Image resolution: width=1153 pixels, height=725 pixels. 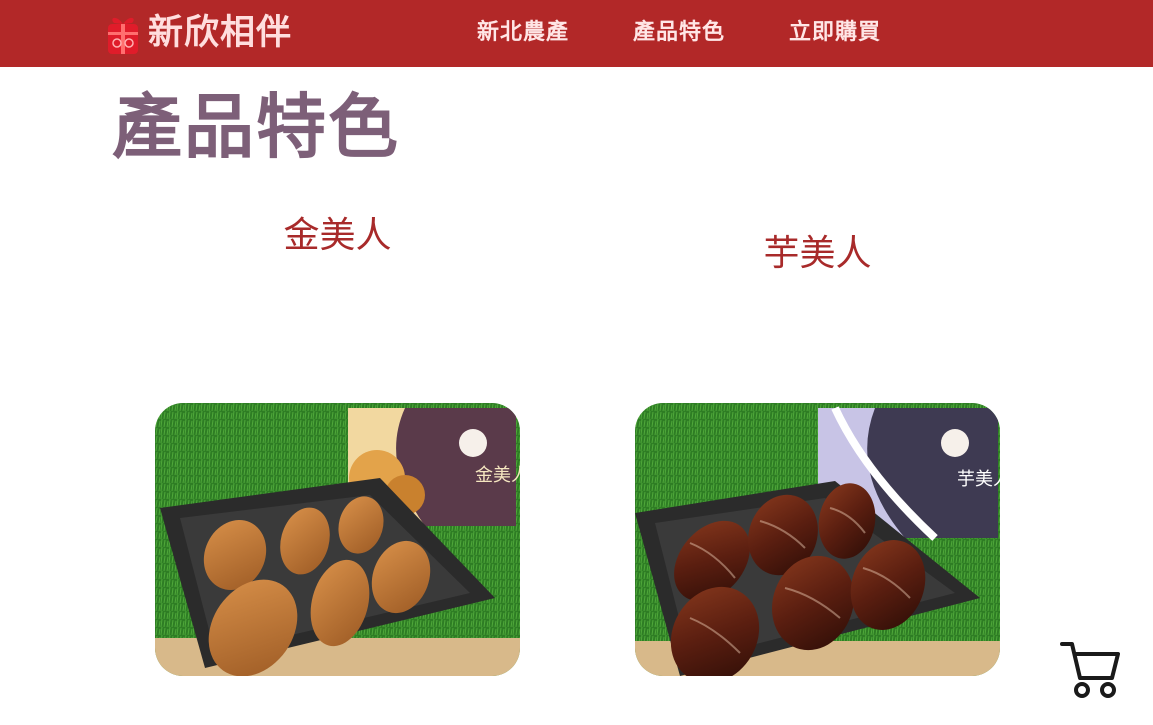 I want to click on product-image-taro-beauty: 芋美人, so click(x=817, y=539).